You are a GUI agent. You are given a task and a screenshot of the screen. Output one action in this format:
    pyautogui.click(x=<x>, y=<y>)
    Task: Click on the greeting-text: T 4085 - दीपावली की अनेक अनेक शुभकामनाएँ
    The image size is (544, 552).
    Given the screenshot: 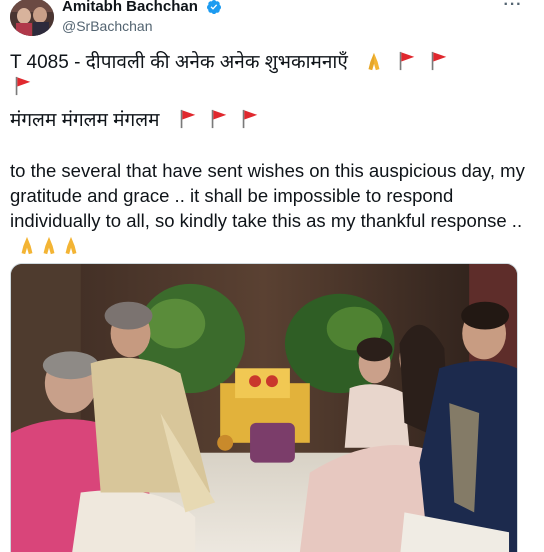 What is the action you would take?
    pyautogui.click(x=179, y=62)
    